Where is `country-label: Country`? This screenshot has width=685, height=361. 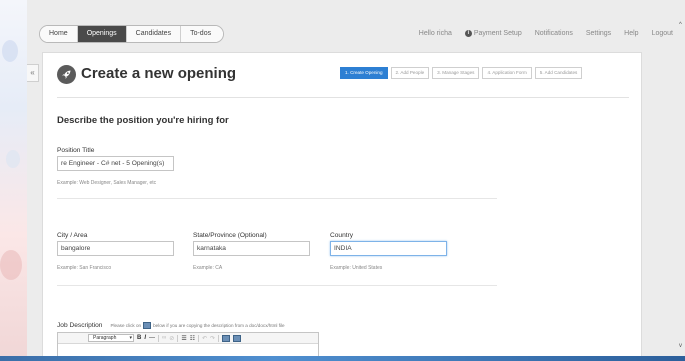
country-label: Country is located at coordinates (342, 235).